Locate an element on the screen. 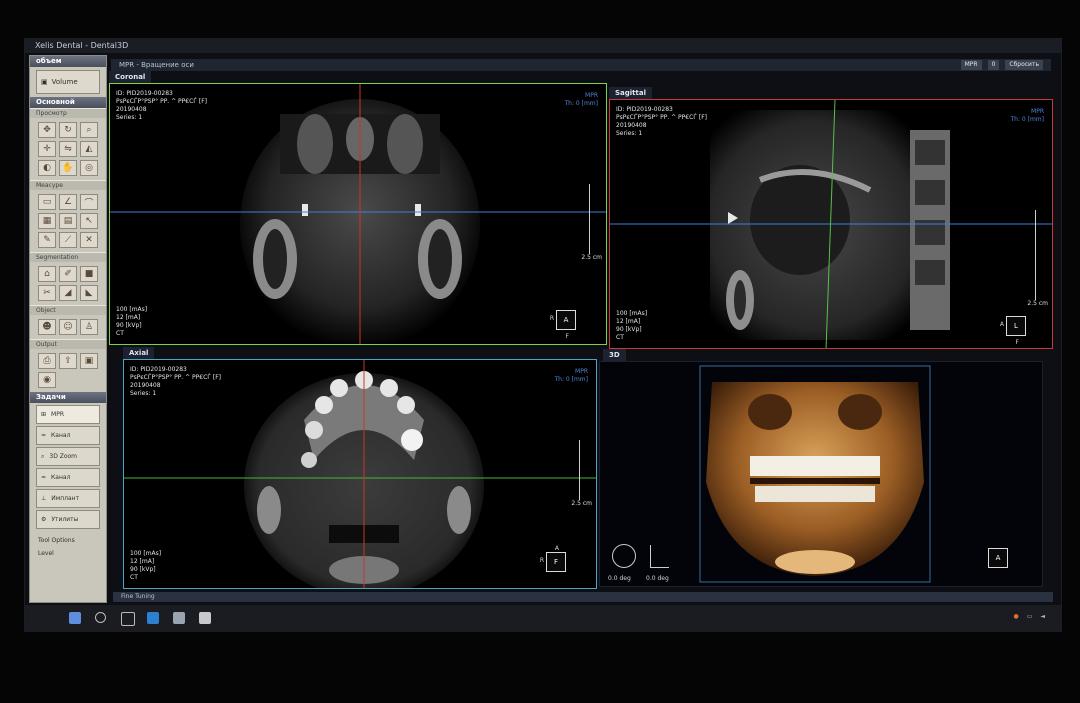  density-icon: ▤ is located at coordinates (68, 221).